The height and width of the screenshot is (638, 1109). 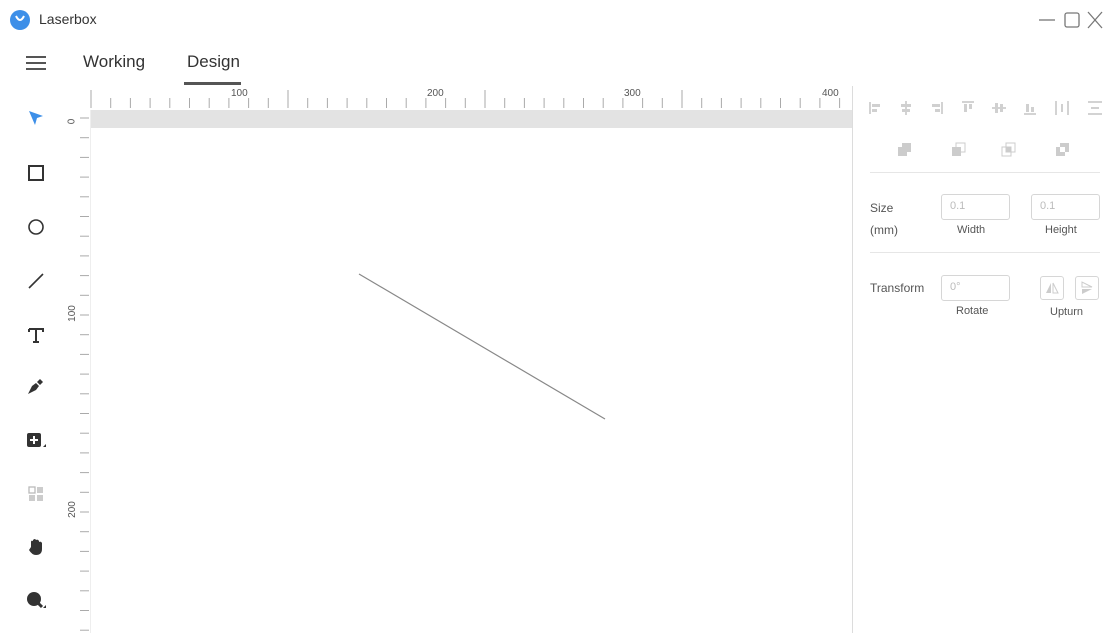 What do you see at coordinates (84, 374) in the screenshot?
I see `left-ruler-ticks` at bounding box center [84, 374].